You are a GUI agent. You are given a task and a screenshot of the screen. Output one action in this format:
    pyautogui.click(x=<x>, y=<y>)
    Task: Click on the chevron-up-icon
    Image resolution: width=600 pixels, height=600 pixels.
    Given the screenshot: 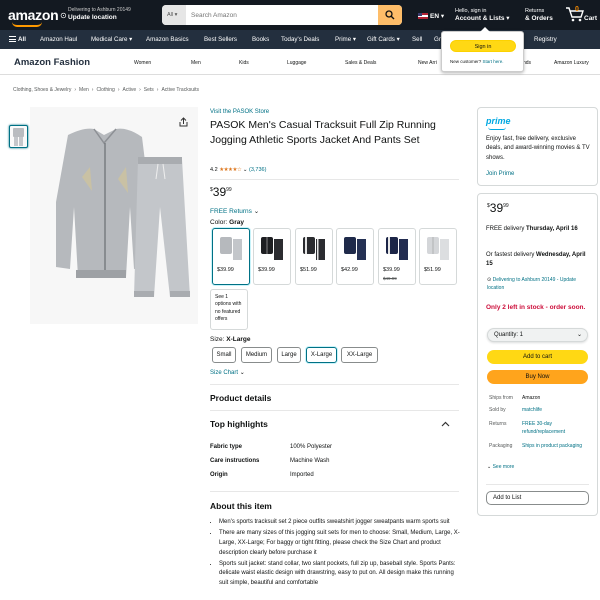 What is the action you would take?
    pyautogui.click(x=445, y=424)
    